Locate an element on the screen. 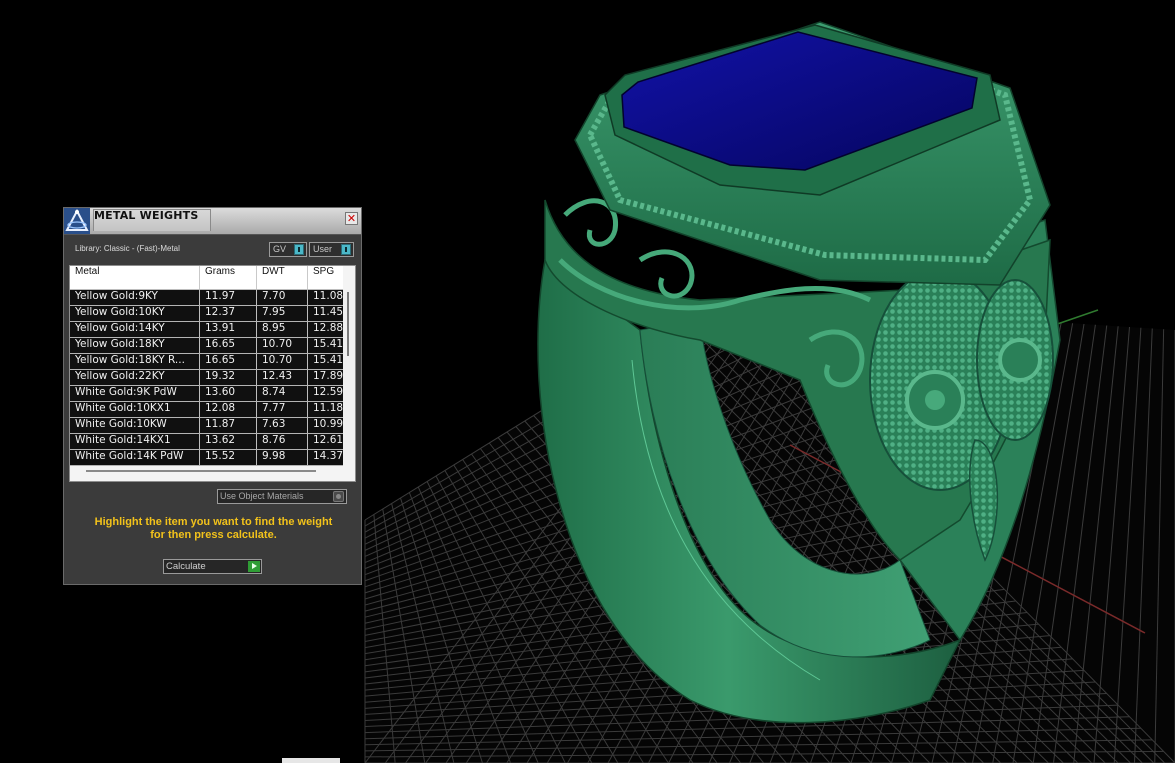 This screenshot has height=763, width=1175. table-row: Yellow Gold:18KY 16.65 10.70 15.41 is located at coordinates (206, 346).